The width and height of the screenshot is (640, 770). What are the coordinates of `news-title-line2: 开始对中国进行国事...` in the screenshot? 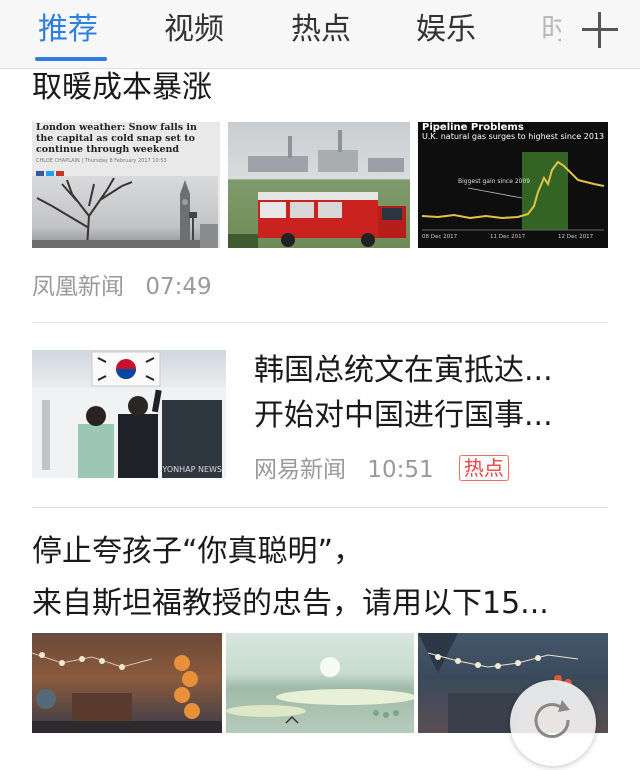 It's located at (403, 416).